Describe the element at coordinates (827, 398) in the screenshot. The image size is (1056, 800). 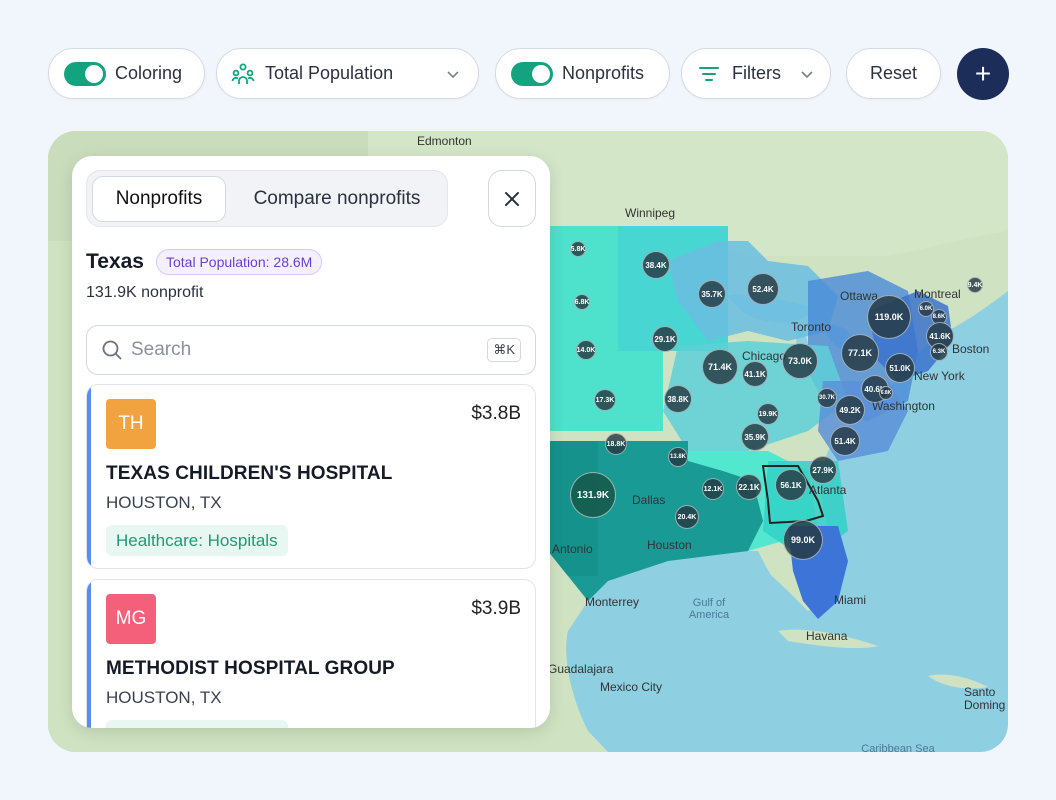
I see `cluster-bubble: 30.7K` at that location.